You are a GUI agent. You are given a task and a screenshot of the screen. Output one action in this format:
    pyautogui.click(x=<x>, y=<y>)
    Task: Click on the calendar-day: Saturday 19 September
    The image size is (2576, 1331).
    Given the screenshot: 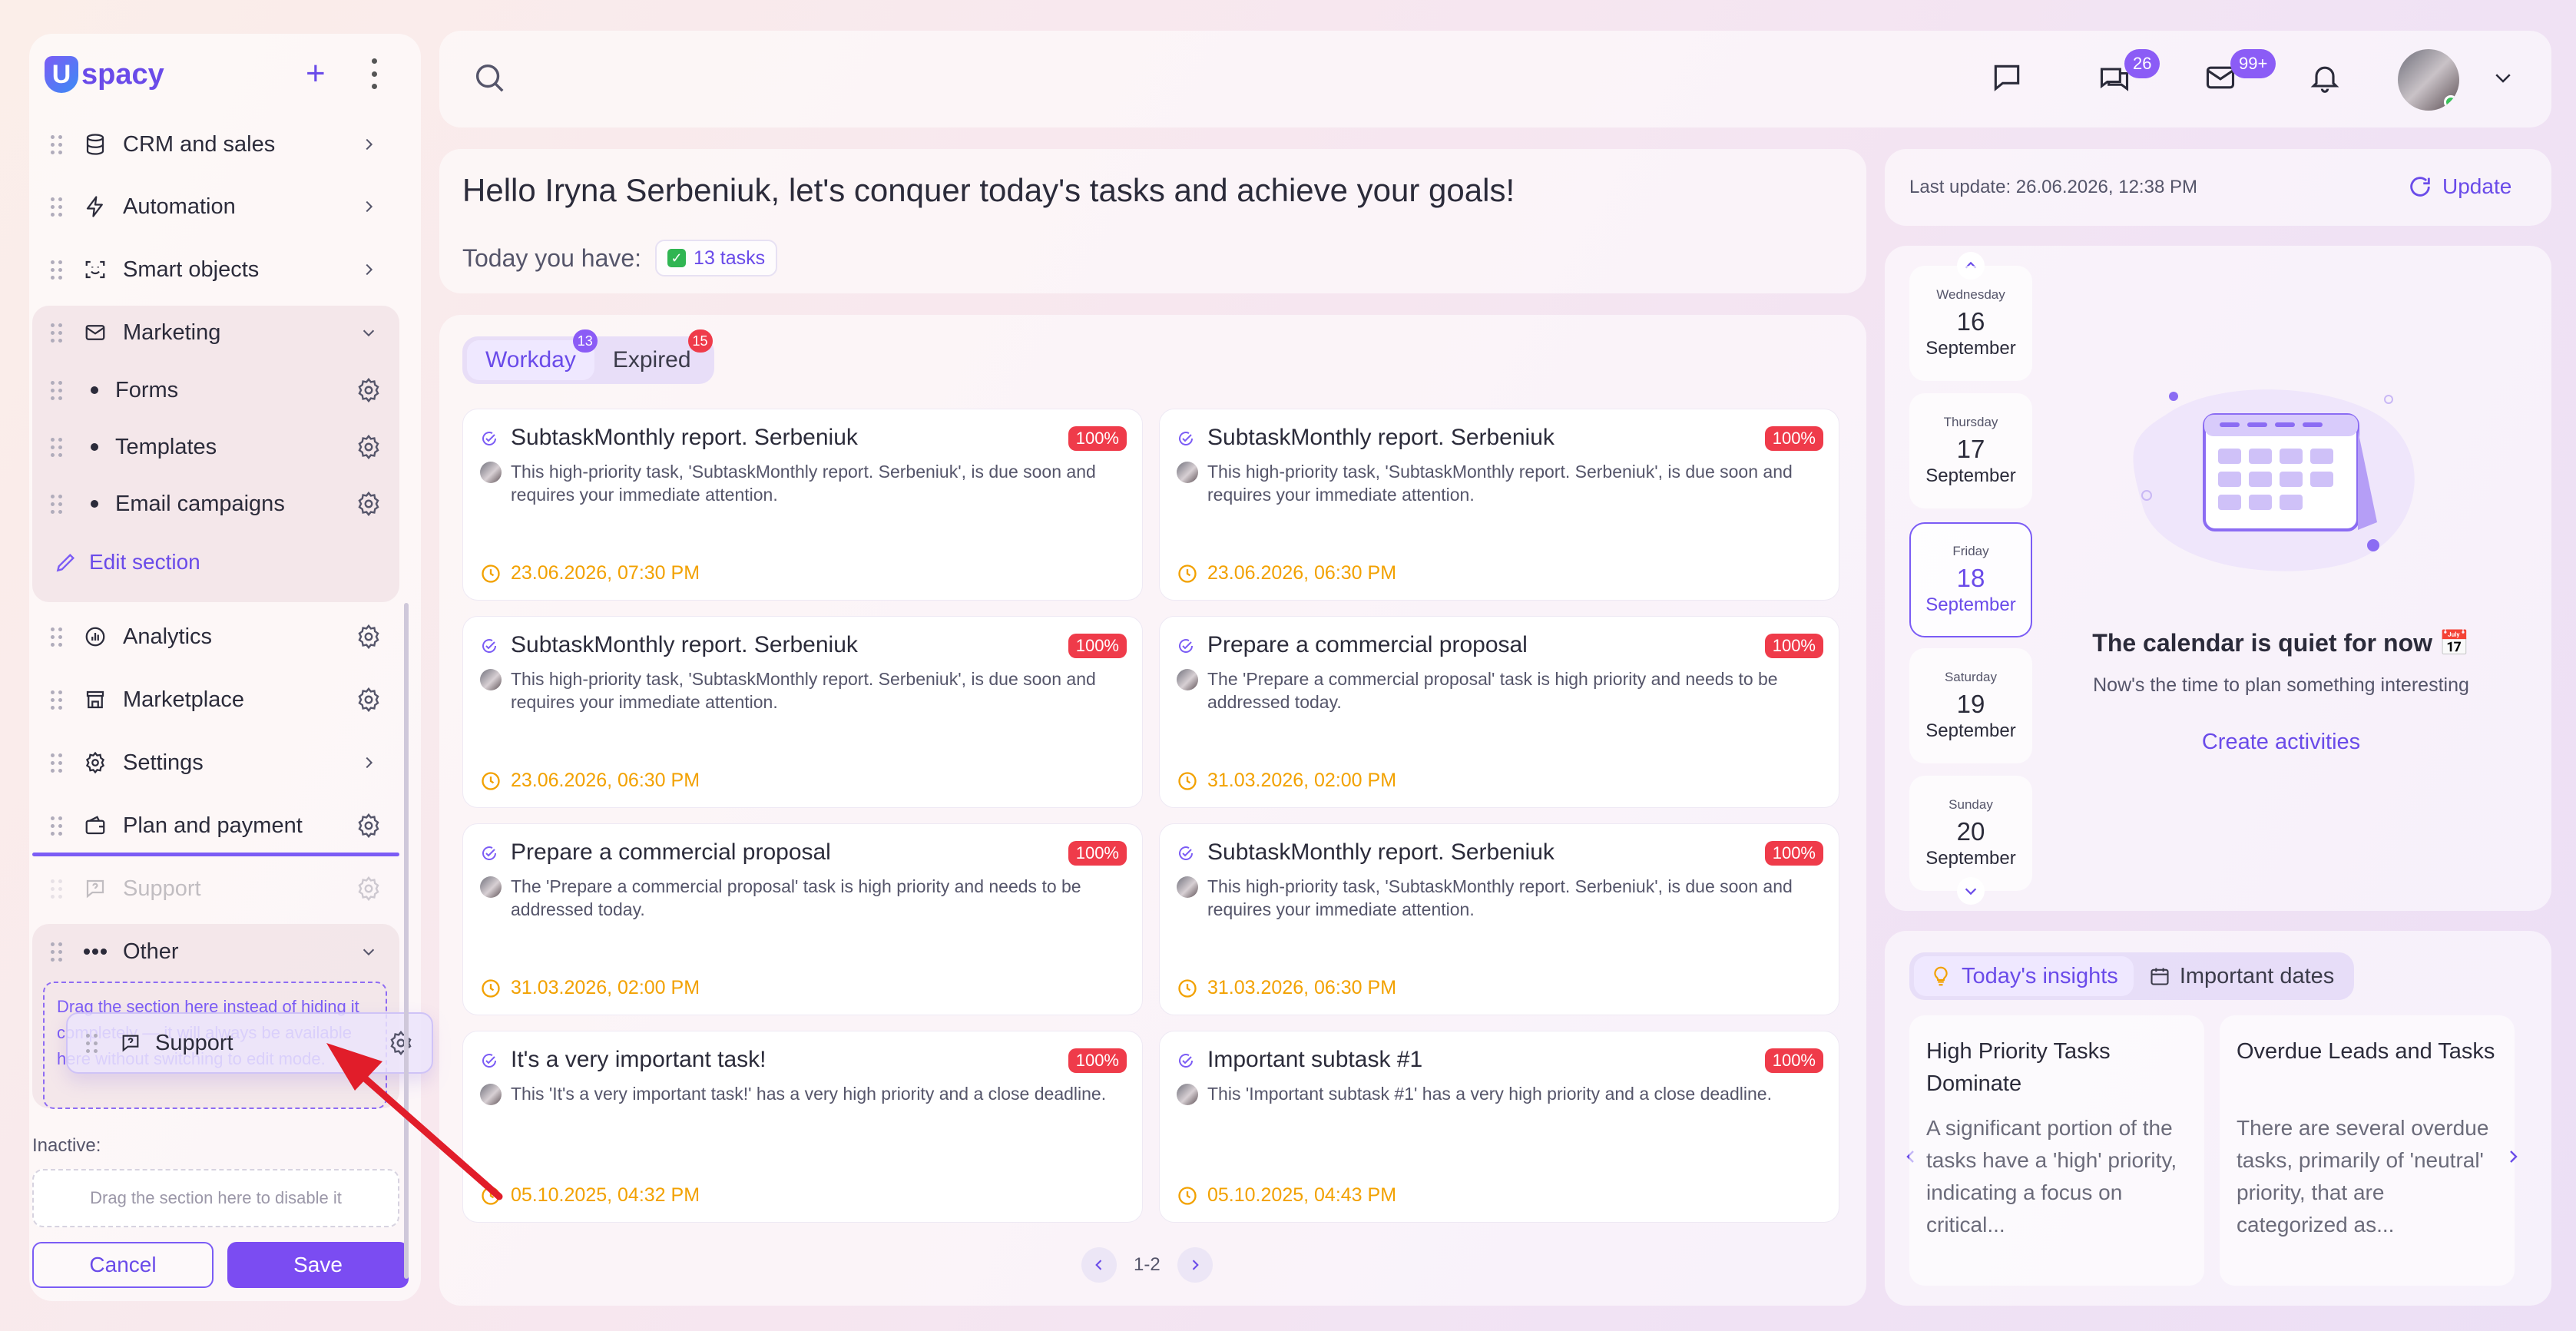 What is the action you would take?
    pyautogui.click(x=1970, y=705)
    